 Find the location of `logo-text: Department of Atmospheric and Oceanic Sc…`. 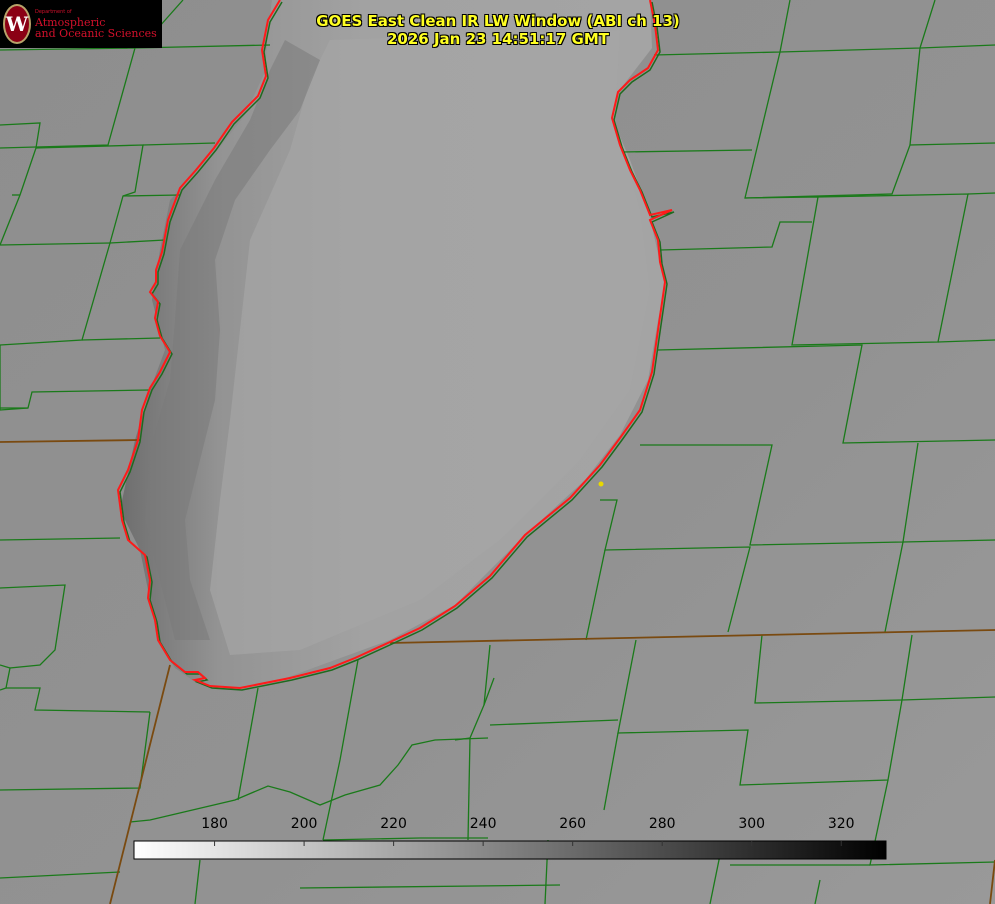

logo-text: Department of Atmospheric and Oceanic Sc… is located at coordinates (96, 24).